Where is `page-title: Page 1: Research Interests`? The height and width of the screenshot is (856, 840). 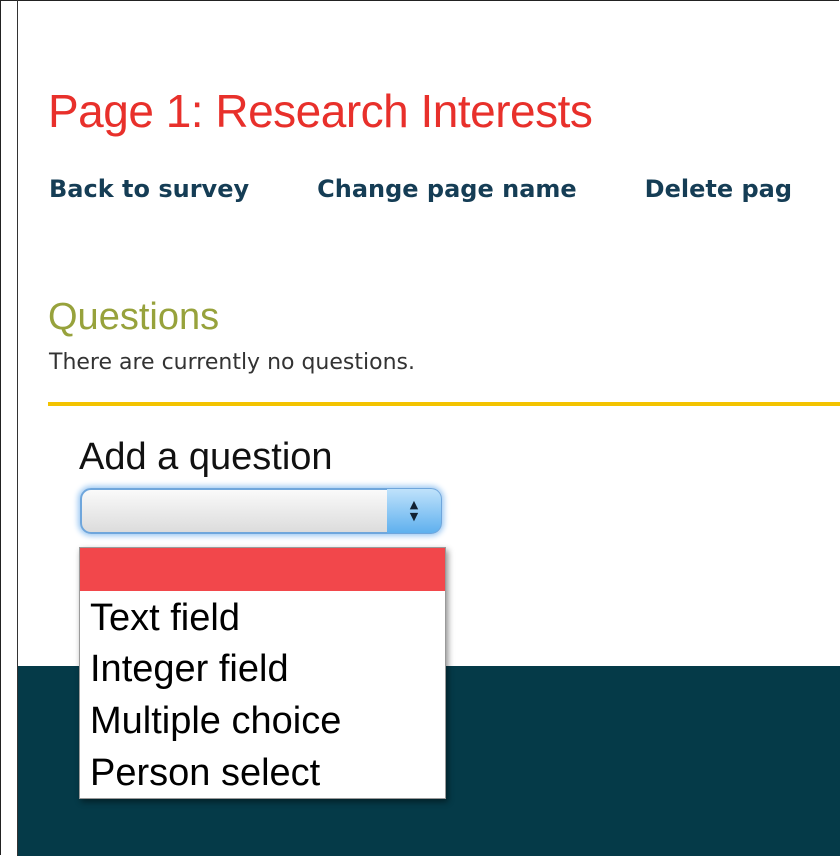 page-title: Page 1: Research Interests is located at coordinates (320, 111).